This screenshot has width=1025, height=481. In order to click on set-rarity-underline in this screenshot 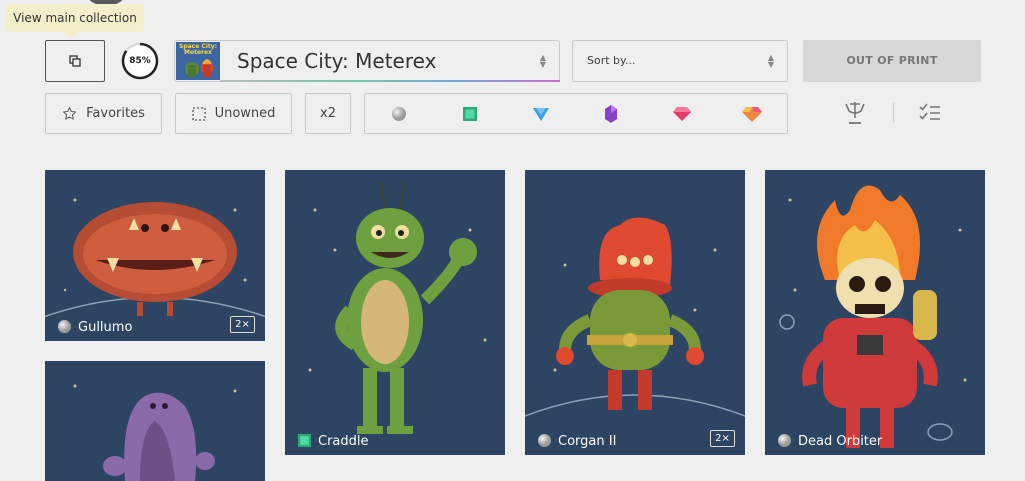, I will do `click(390, 81)`.